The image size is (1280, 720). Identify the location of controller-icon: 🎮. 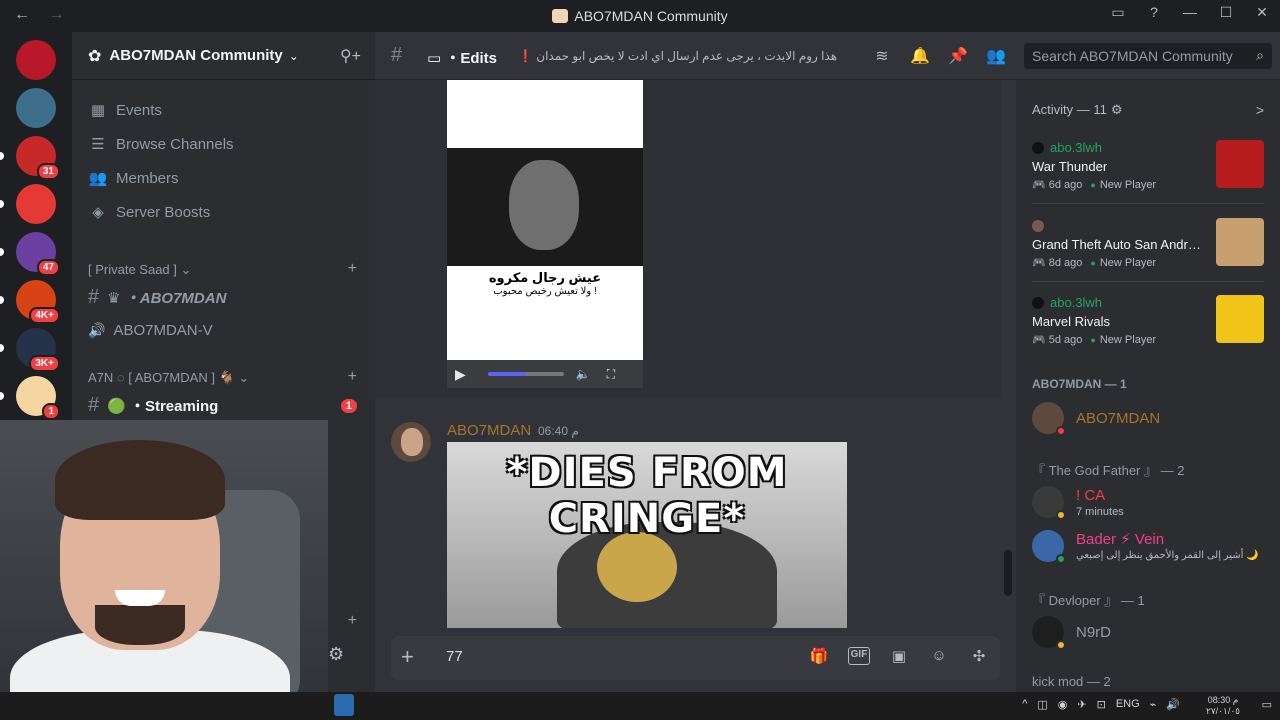
(1040, 185).